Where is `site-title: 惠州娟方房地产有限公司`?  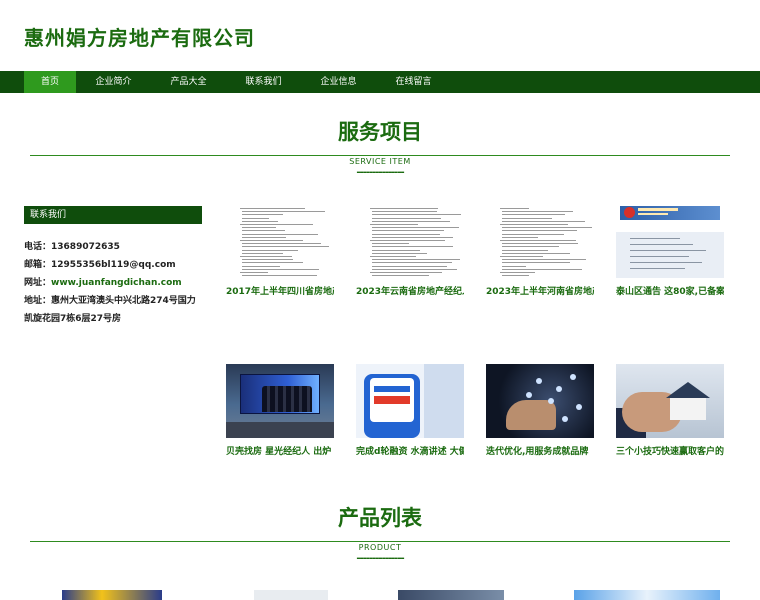
site-title: 惠州娟方房地产有限公司 is located at coordinates (139, 36).